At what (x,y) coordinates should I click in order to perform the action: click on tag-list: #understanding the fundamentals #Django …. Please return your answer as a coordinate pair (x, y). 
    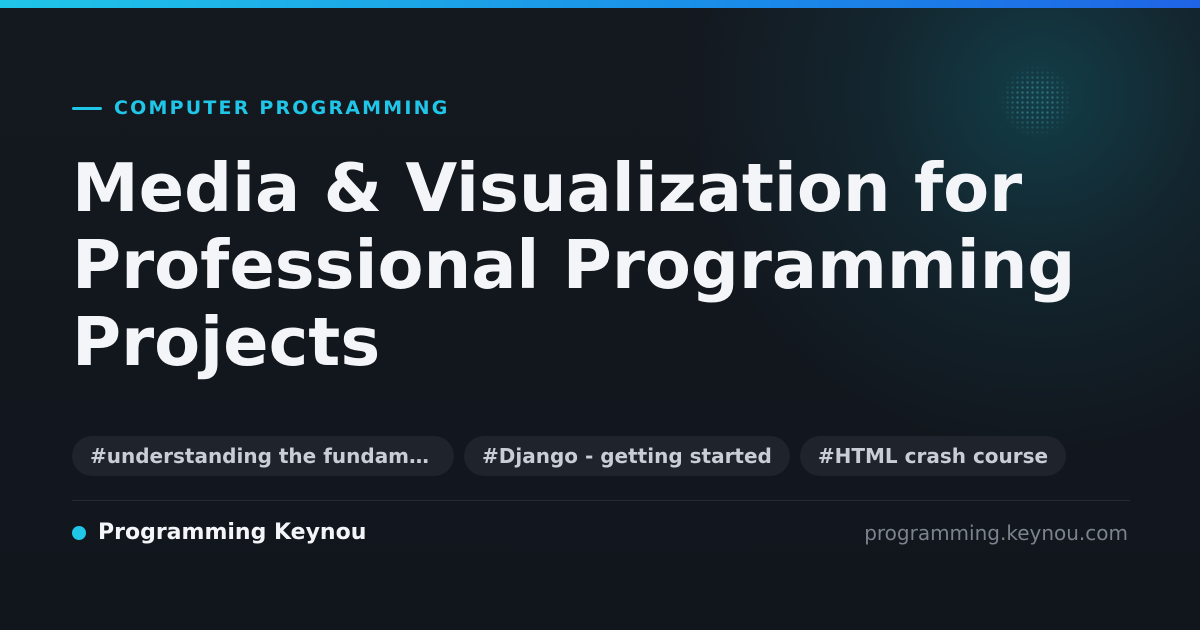
    Looking at the image, I should click on (569, 456).